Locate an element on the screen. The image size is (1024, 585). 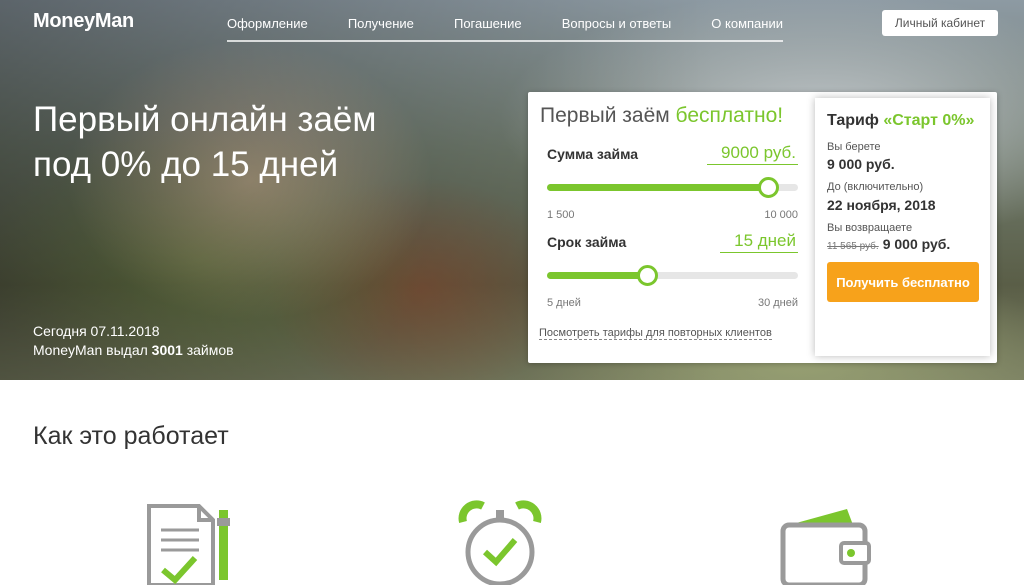
stats-suffix: займов is located at coordinates (210, 350).